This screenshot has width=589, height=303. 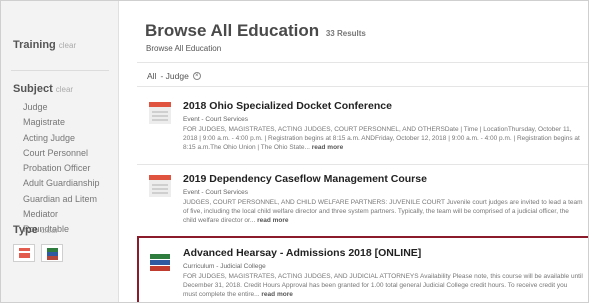 I want to click on facet-training-label: Training, so click(x=34, y=45).